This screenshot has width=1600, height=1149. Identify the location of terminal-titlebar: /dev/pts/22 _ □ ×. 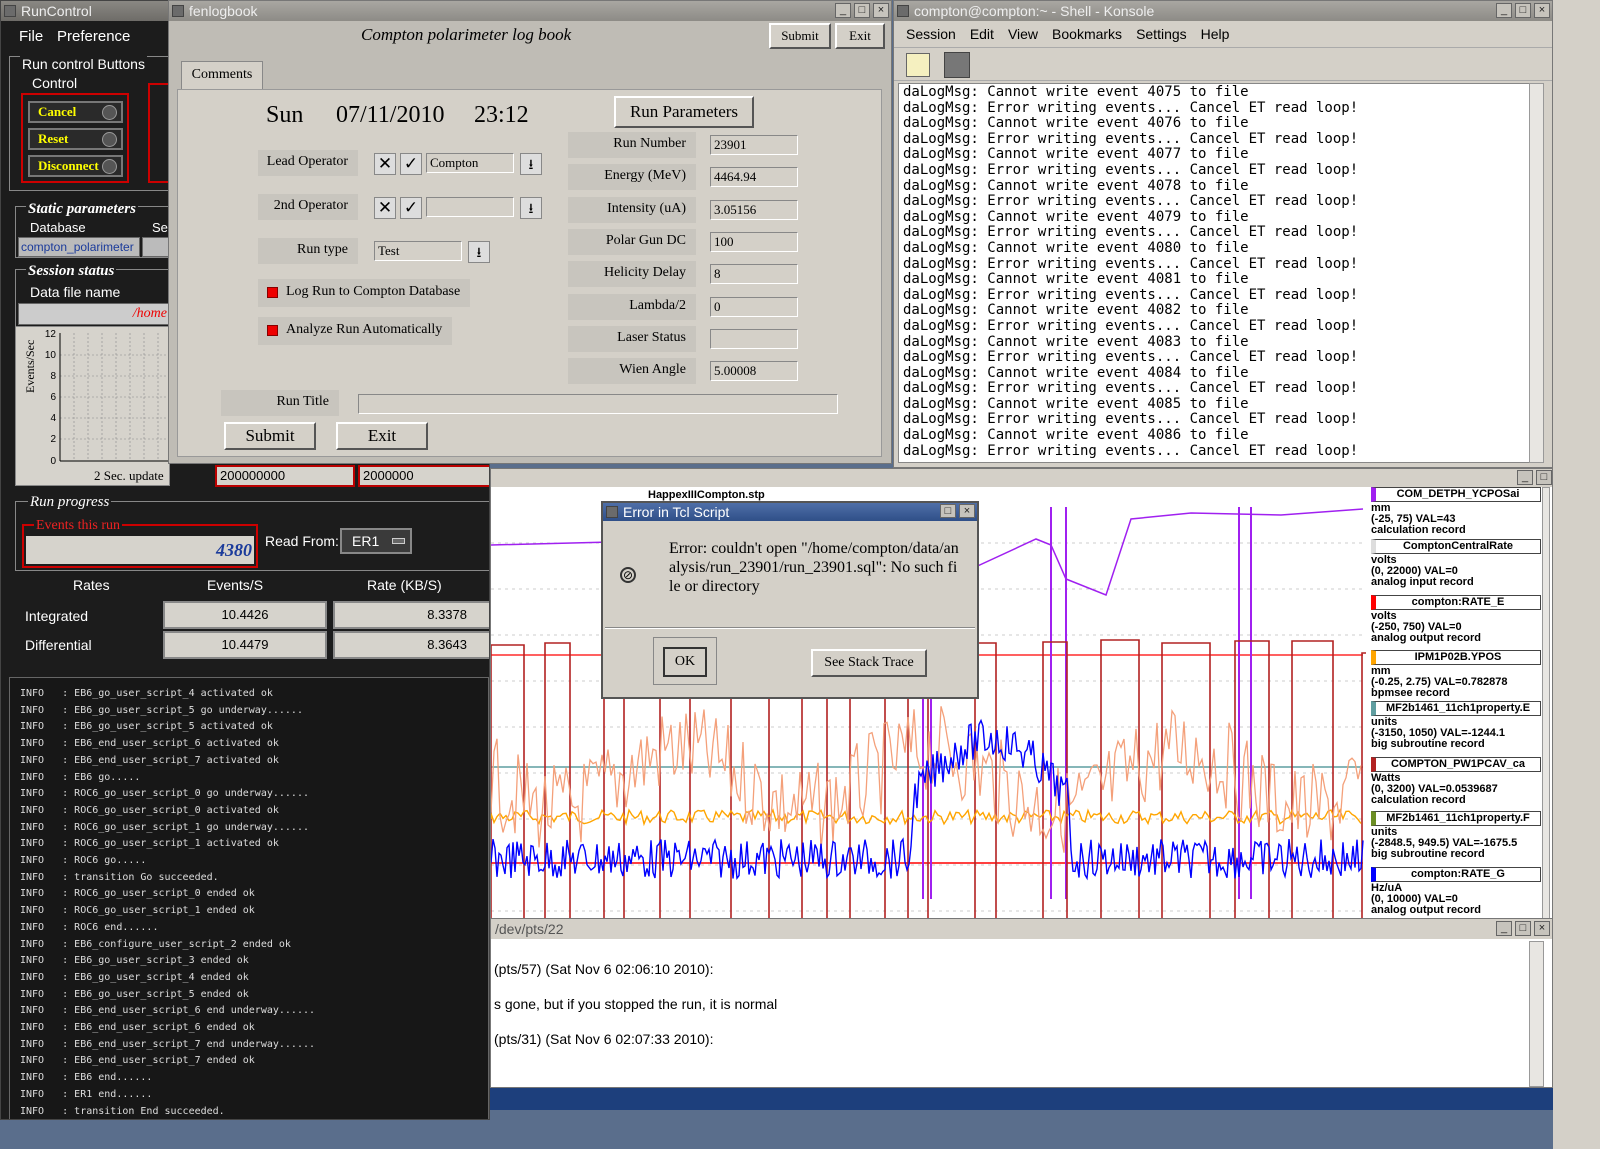
(1021, 929).